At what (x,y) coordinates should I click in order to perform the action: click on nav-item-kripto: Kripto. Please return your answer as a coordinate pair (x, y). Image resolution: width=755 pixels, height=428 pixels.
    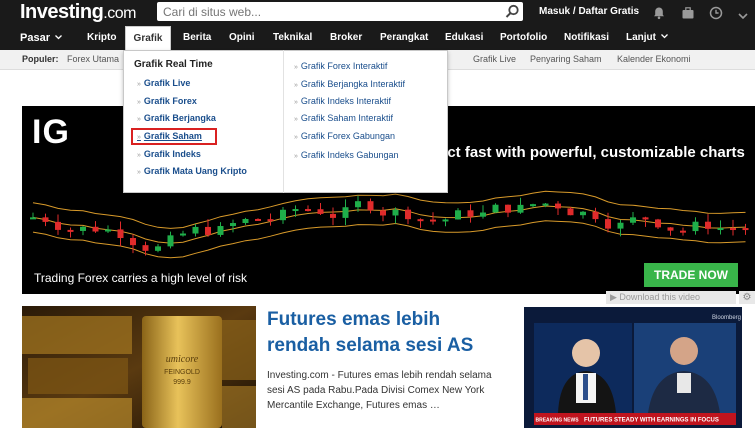
    Looking at the image, I should click on (101, 38).